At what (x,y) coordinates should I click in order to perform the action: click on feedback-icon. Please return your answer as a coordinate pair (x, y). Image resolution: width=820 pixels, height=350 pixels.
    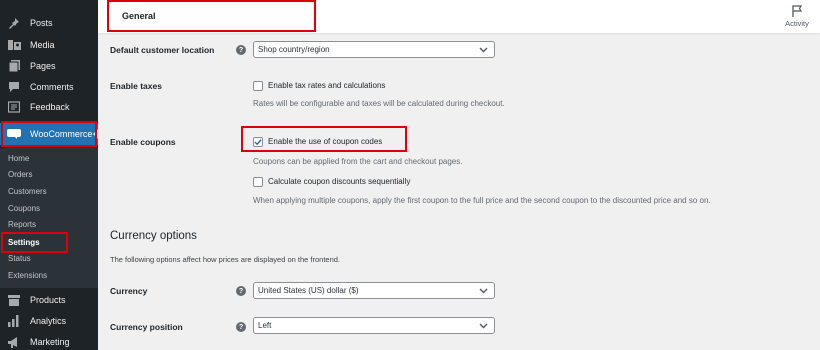
    Looking at the image, I should click on (14, 107).